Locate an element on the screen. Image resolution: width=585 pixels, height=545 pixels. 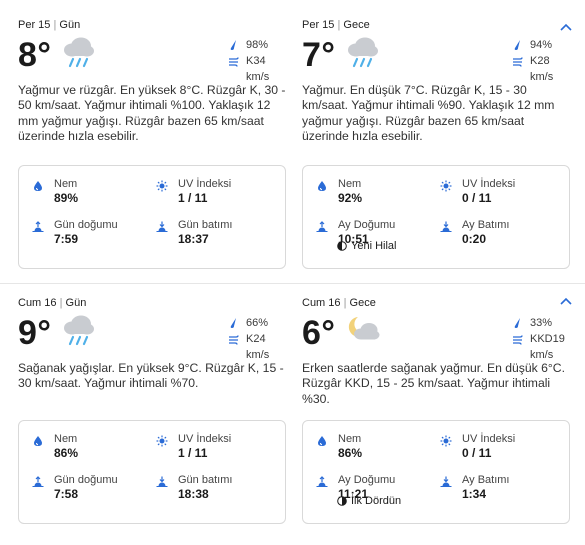
temperature: 9° is located at coordinates (35, 333).